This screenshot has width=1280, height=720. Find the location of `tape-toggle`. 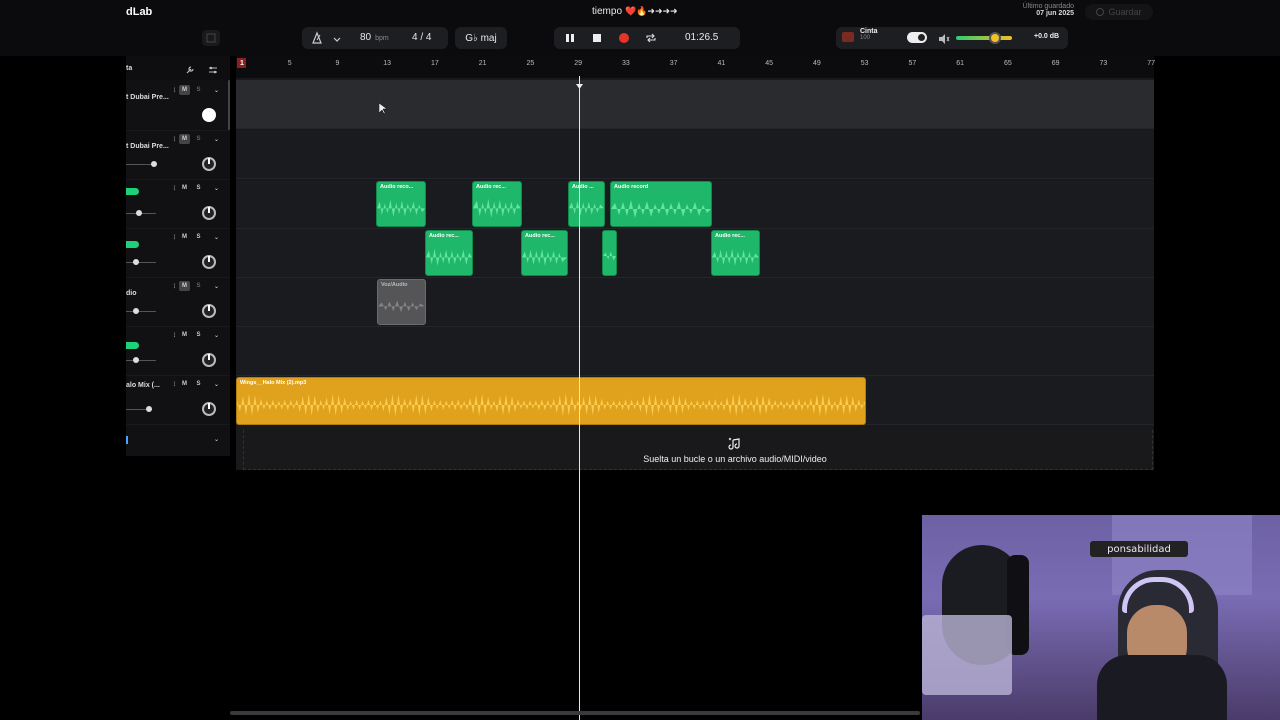

tape-toggle is located at coordinates (917, 37).